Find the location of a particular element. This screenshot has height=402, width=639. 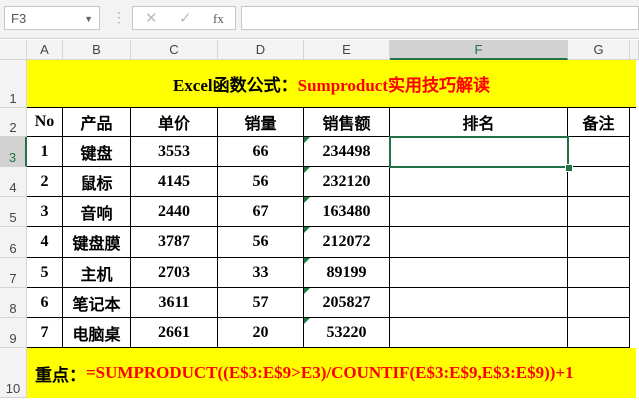

table-cell: 212072 is located at coordinates (347, 242).